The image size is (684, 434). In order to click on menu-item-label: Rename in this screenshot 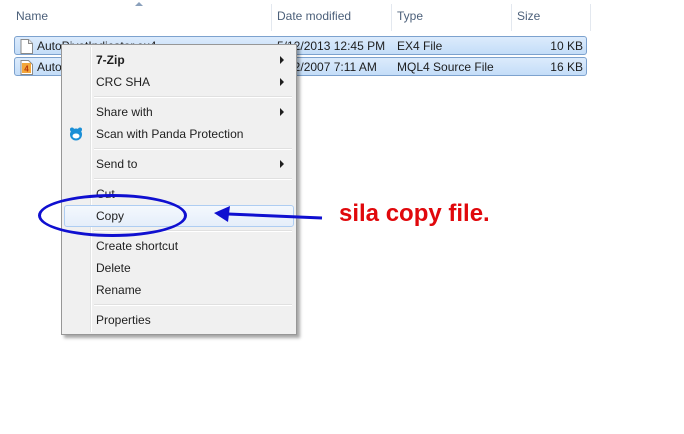, I will do `click(119, 290)`.